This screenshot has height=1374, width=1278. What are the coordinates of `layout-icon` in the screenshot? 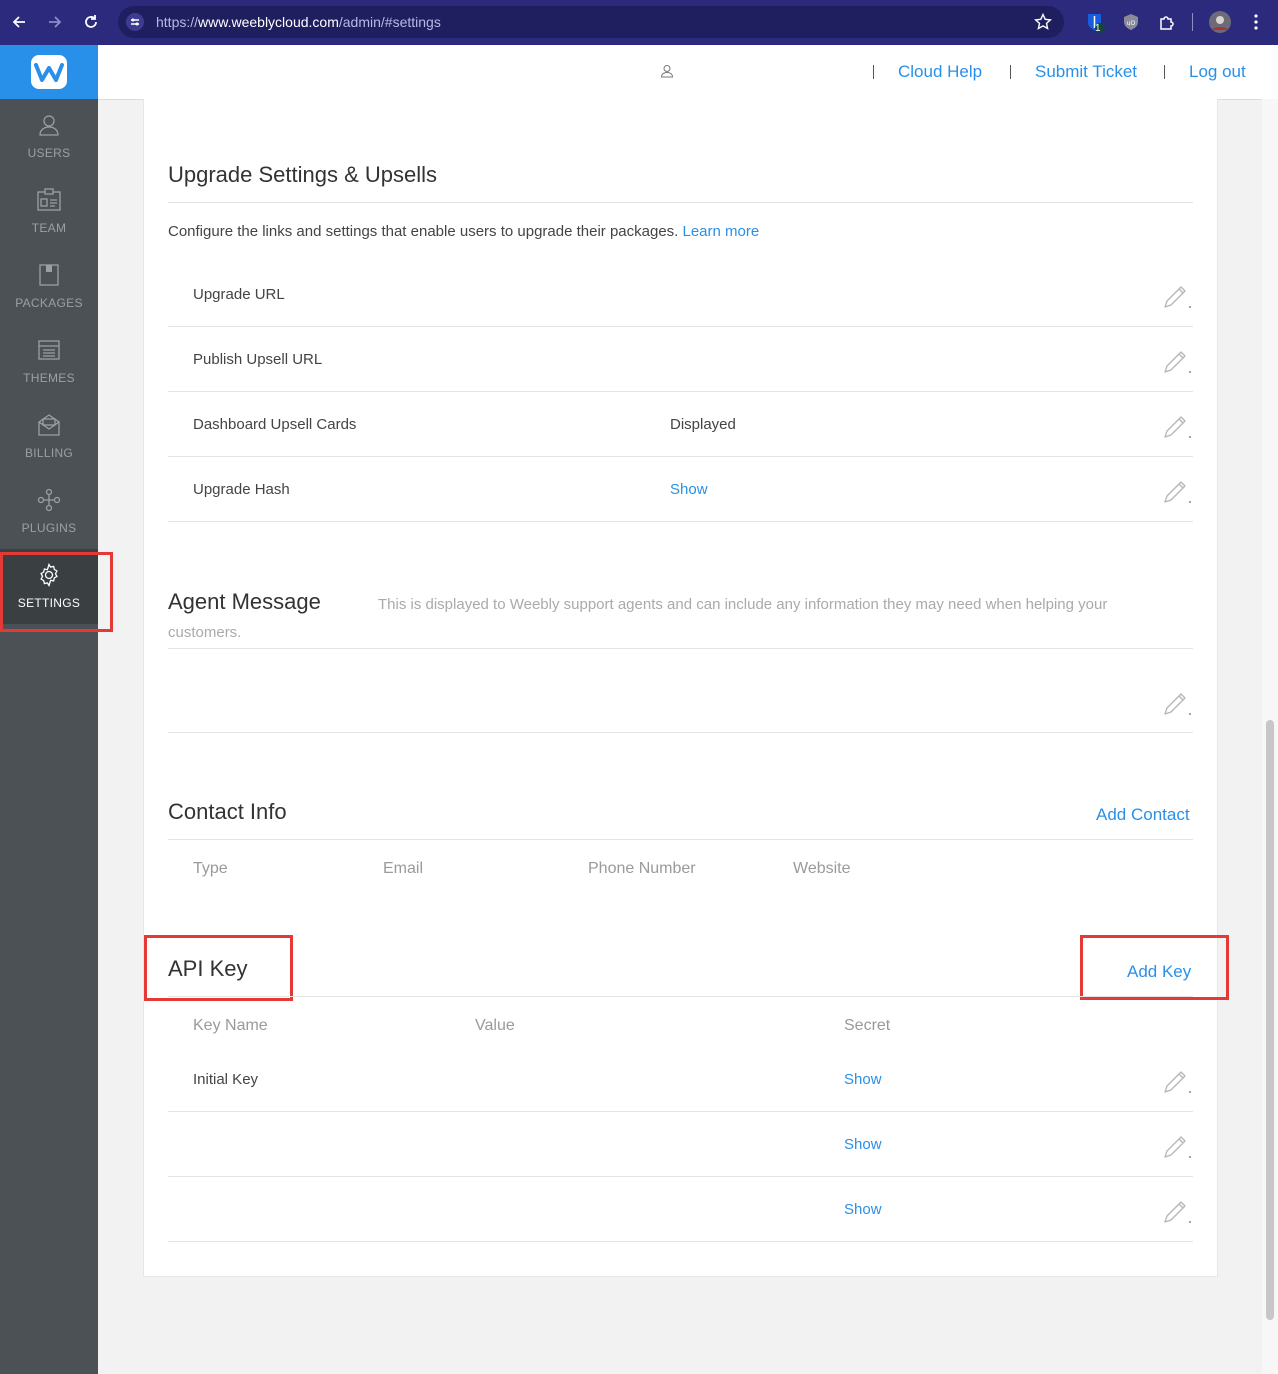 It's located at (49, 350).